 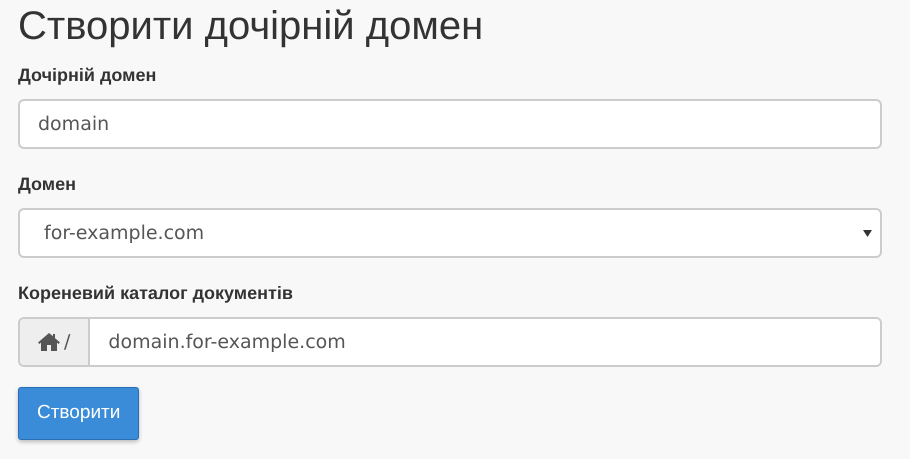 What do you see at coordinates (155, 293) in the screenshot?
I see `field-label: Кореневий каталог документів` at bounding box center [155, 293].